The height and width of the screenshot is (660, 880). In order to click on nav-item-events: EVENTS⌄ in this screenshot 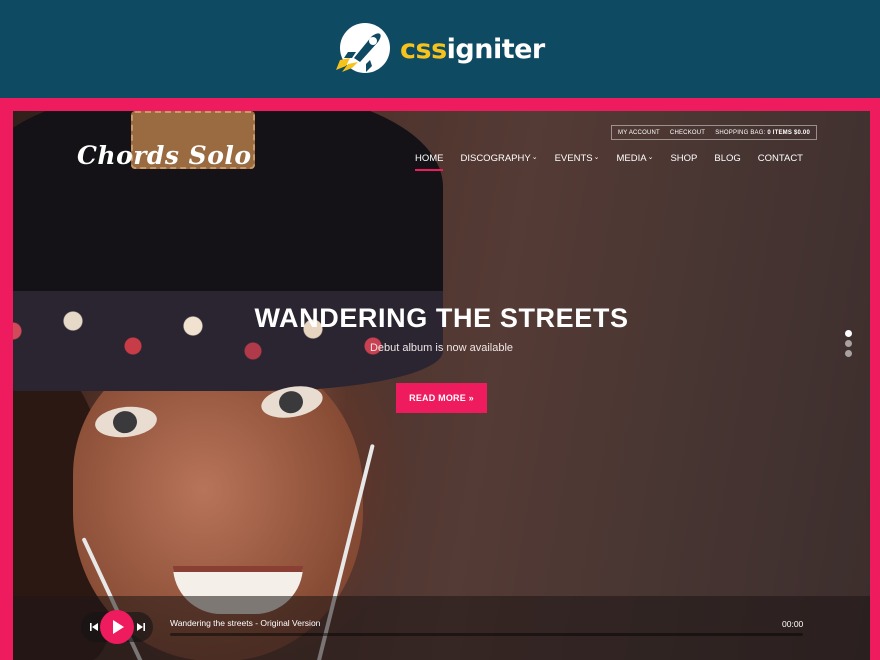, I will do `click(577, 161)`.